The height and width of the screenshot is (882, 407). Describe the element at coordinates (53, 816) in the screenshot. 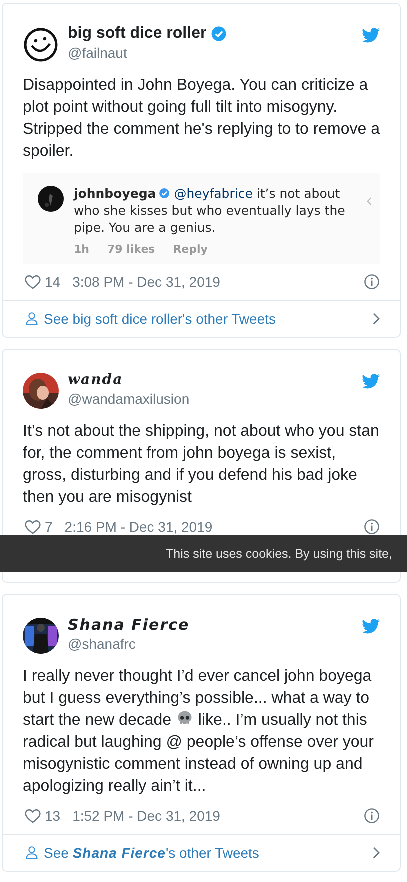

I see `like-count: 13` at that location.